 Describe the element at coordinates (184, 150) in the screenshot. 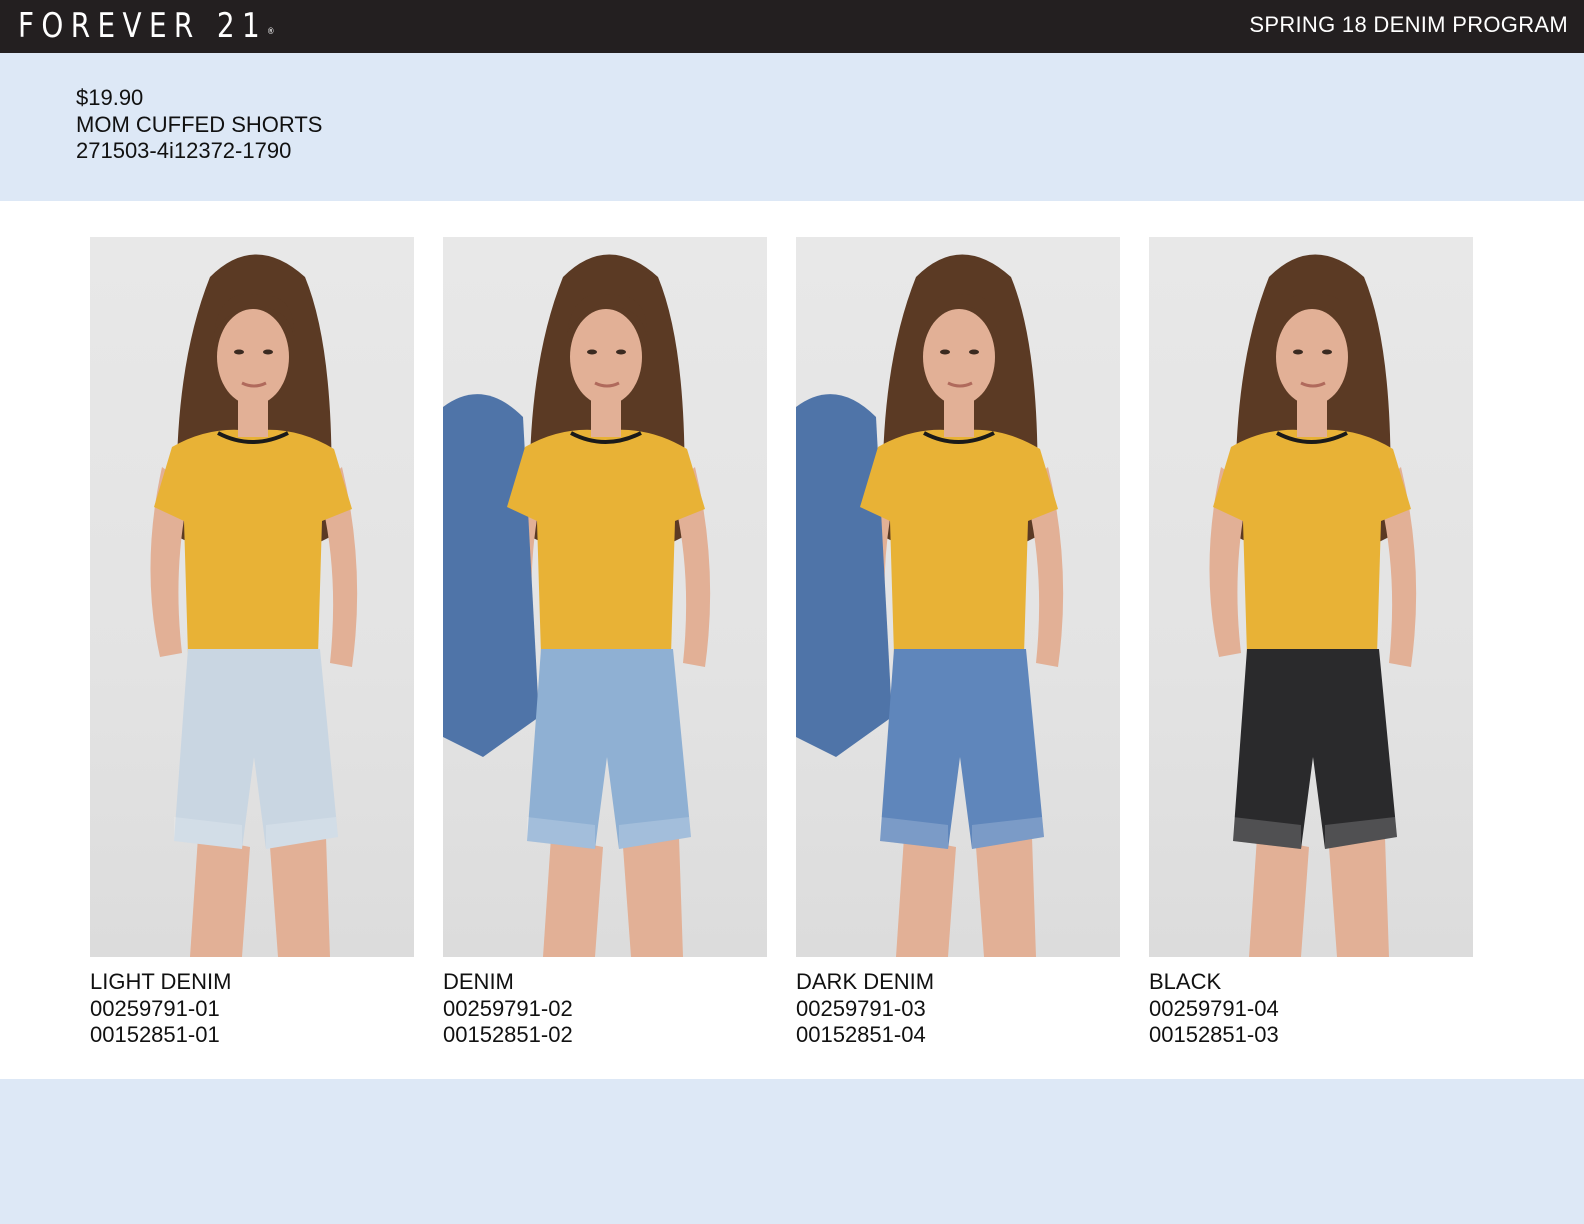

I see `product-style-number: 271503-4i12372-1790` at that location.